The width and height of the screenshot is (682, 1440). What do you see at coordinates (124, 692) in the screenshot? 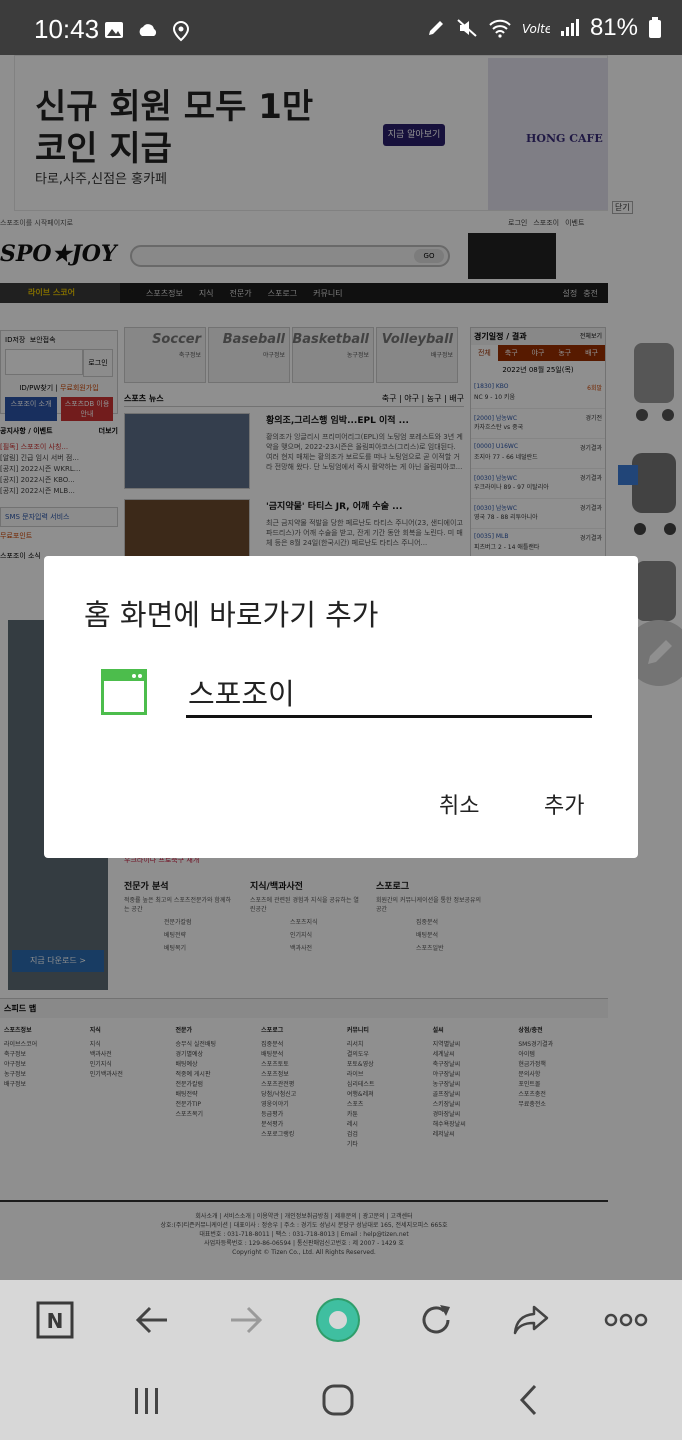
I see `web-app-icon` at bounding box center [124, 692].